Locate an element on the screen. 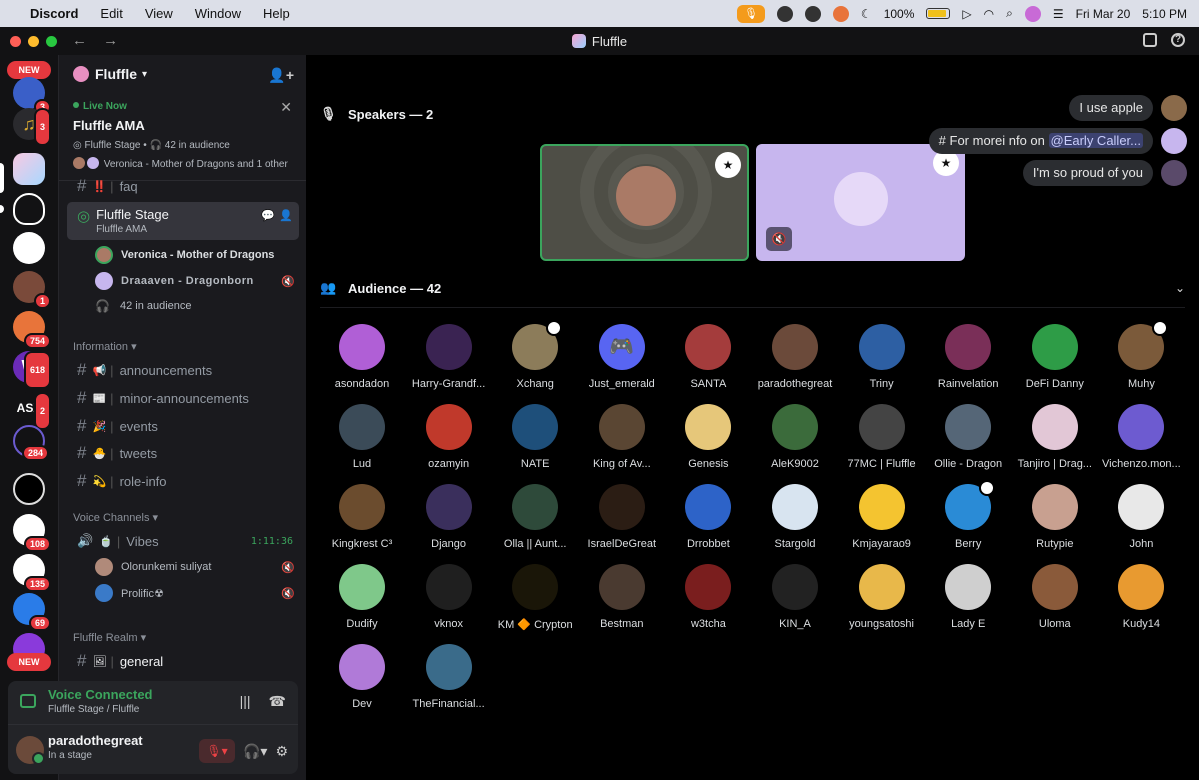 Image resolution: width=1199 pixels, height=780 pixels. fluffle-server-button is located at coordinates (29, 169).